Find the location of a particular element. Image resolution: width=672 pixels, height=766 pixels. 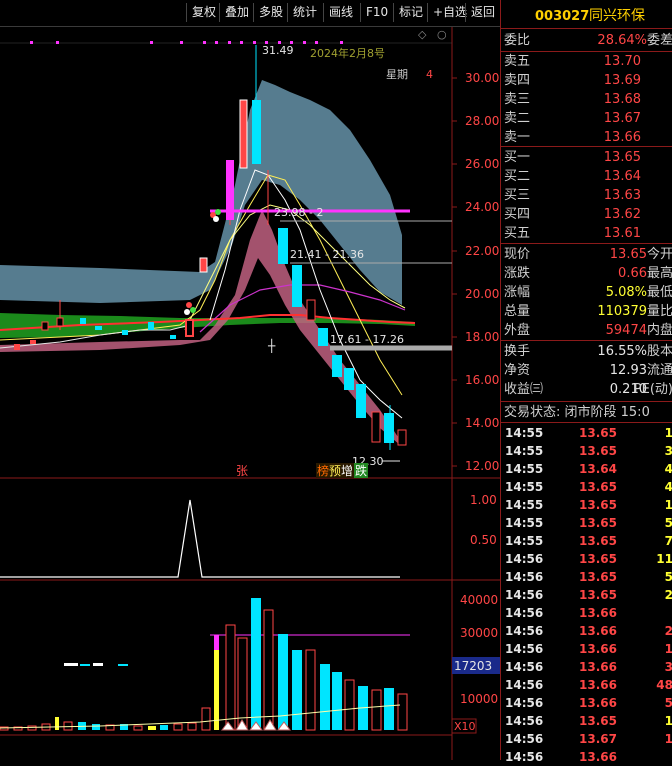

quote-row-right-label: 量比 is located at coordinates (659, 311).